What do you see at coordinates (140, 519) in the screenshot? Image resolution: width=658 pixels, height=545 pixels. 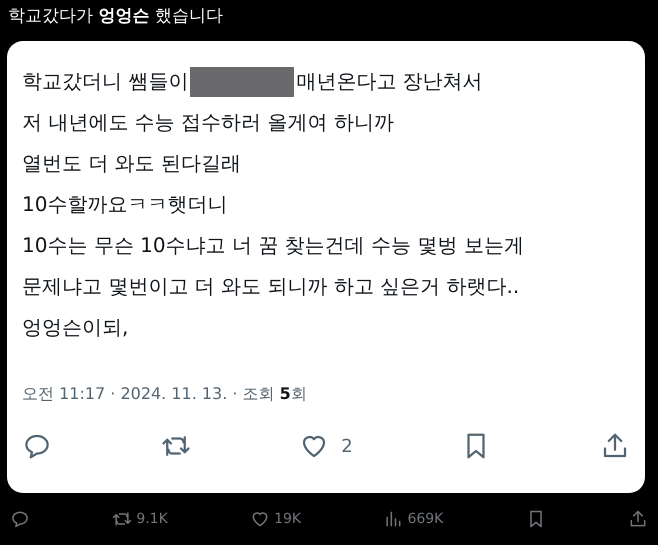 I see `retweet-button: 9.1K` at bounding box center [140, 519].